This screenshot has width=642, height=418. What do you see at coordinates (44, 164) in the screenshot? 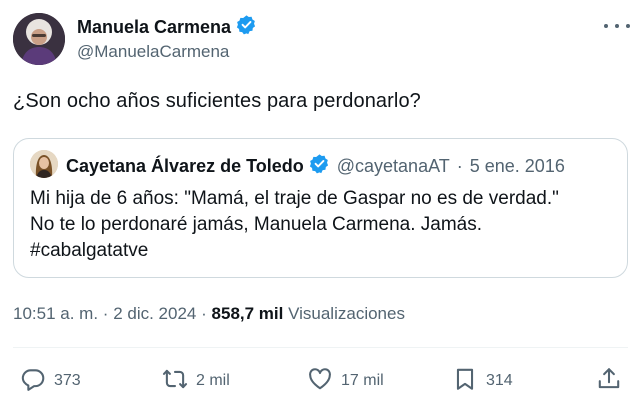
I see `quoted-author-avatar` at bounding box center [44, 164].